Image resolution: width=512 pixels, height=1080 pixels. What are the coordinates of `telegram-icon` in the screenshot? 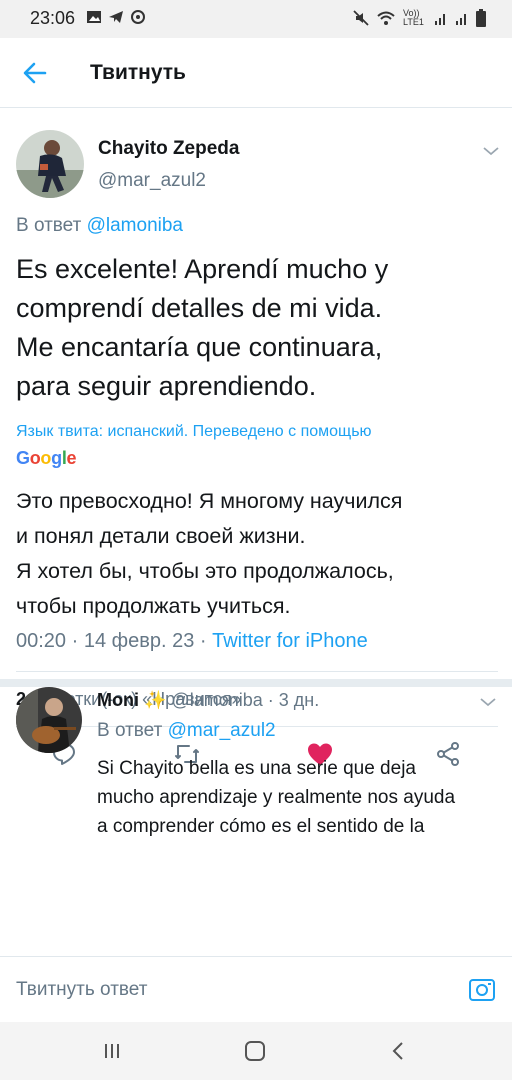 It's located at (116, 17).